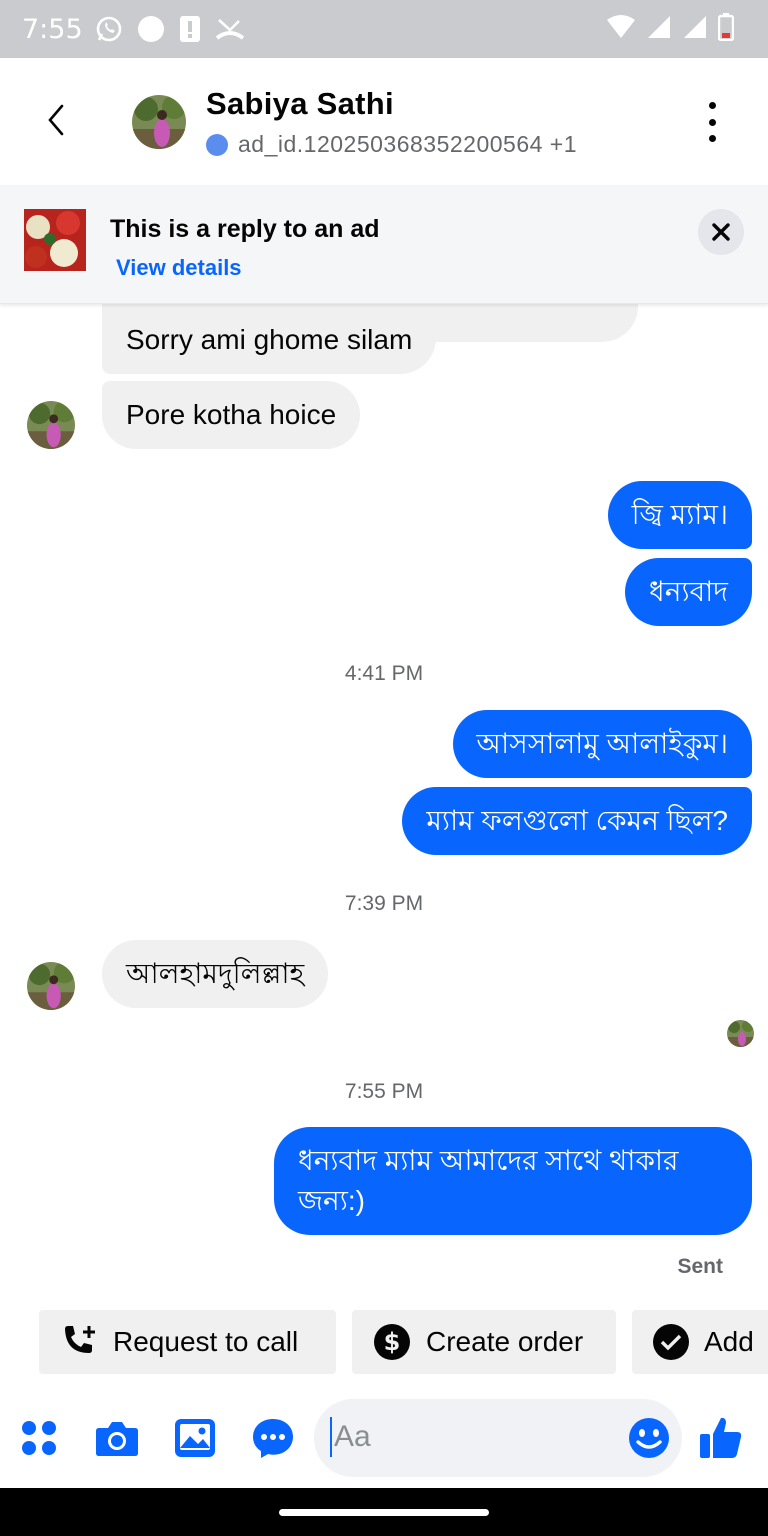  What do you see at coordinates (726, 29) in the screenshot?
I see `battery-icon` at bounding box center [726, 29].